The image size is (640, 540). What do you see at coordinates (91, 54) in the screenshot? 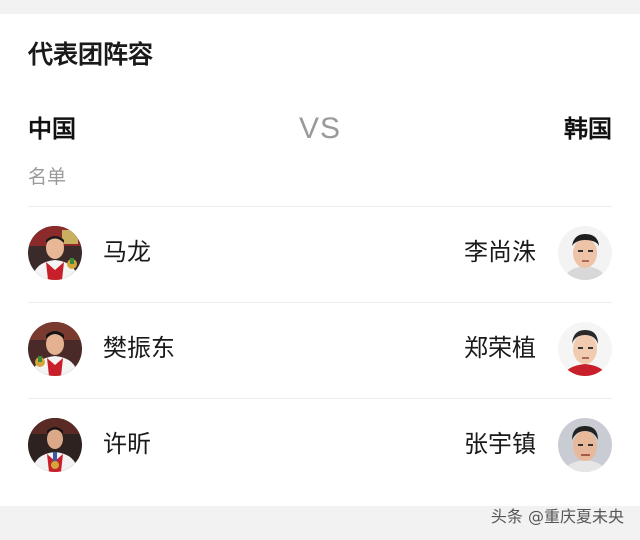
I see `section-title: 代表团阵容` at bounding box center [91, 54].